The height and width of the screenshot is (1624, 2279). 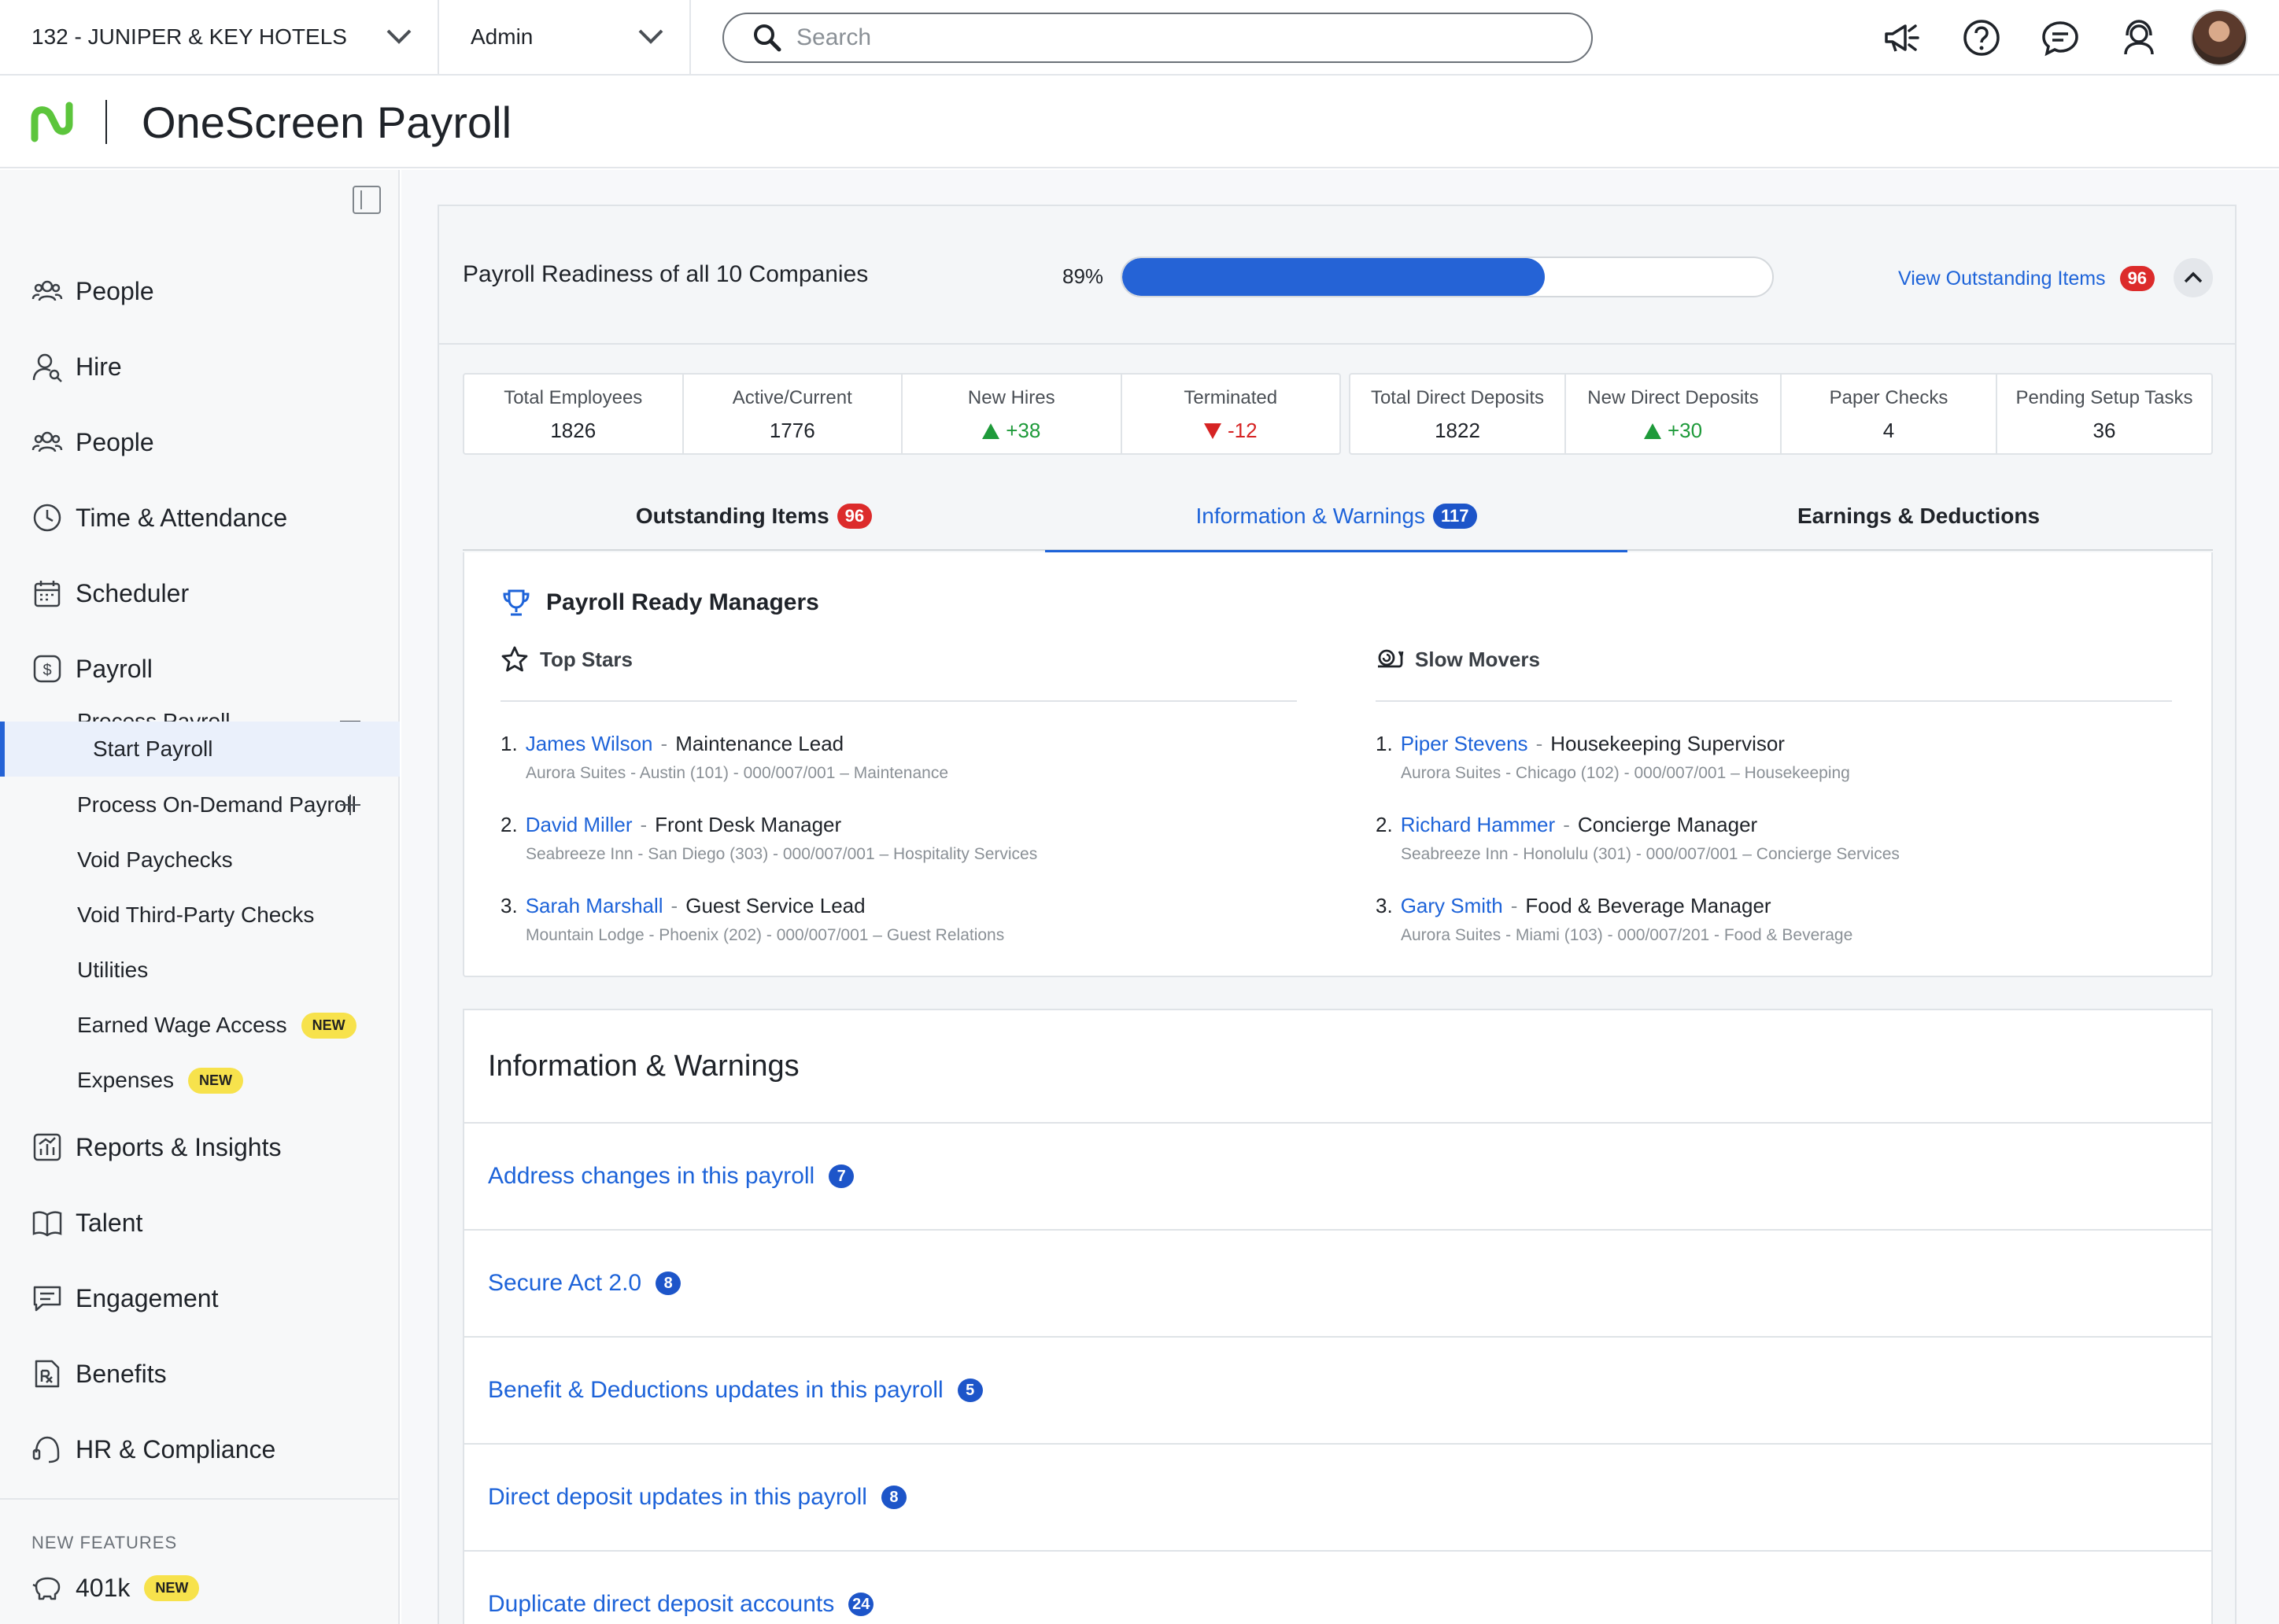 I want to click on sidebar-item-time-attendance: Time & Attendance, so click(x=200, y=517).